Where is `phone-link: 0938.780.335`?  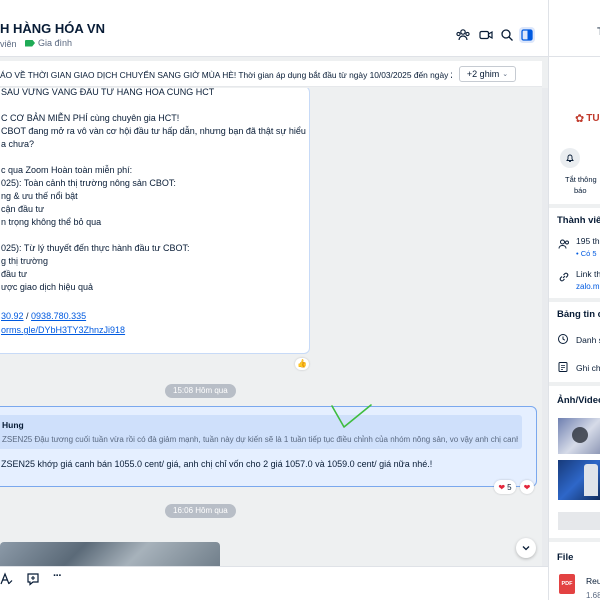
phone-link: 0938.780.335 is located at coordinates (58, 316).